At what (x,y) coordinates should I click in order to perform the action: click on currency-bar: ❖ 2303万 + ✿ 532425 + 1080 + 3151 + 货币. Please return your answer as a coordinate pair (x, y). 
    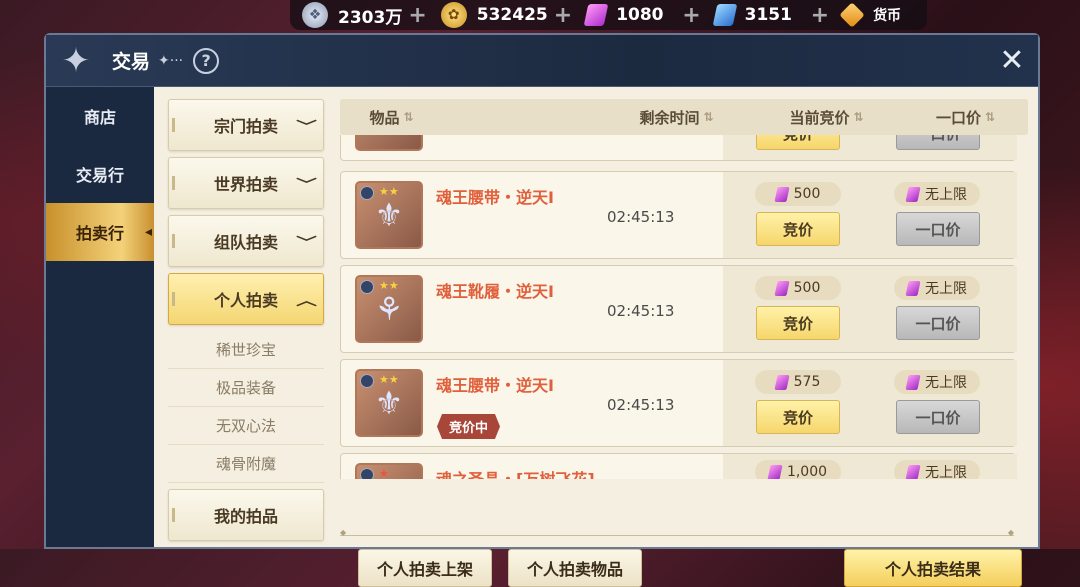
    Looking at the image, I should click on (609, 15).